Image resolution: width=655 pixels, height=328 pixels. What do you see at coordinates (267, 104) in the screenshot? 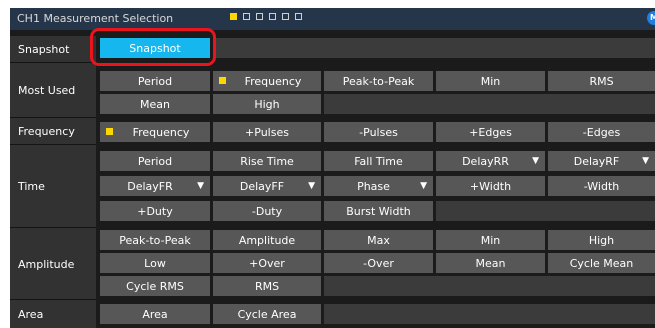
I see `most-used-high-button: High` at bounding box center [267, 104].